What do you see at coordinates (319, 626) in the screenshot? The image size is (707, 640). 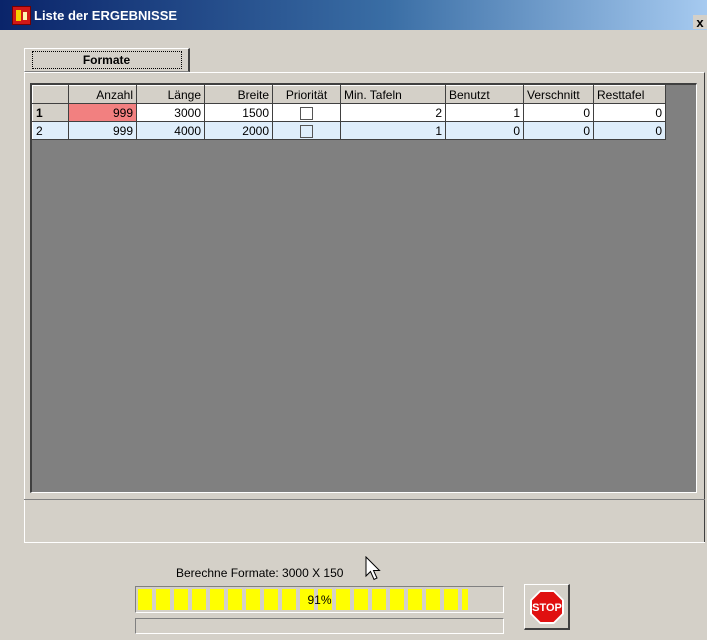 I see `secondary-progress-bar` at bounding box center [319, 626].